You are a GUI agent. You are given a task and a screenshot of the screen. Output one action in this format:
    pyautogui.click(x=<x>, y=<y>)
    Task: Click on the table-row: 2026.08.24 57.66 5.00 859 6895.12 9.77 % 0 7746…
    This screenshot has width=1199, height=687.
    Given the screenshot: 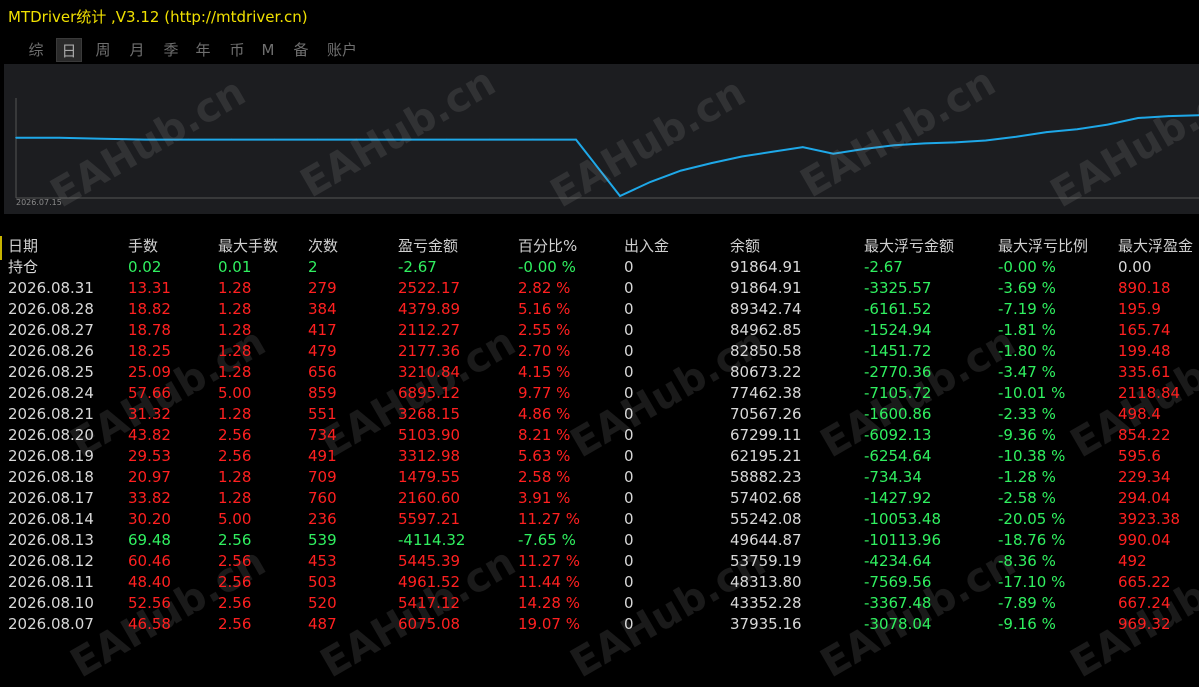 What is the action you would take?
    pyautogui.click(x=599, y=393)
    